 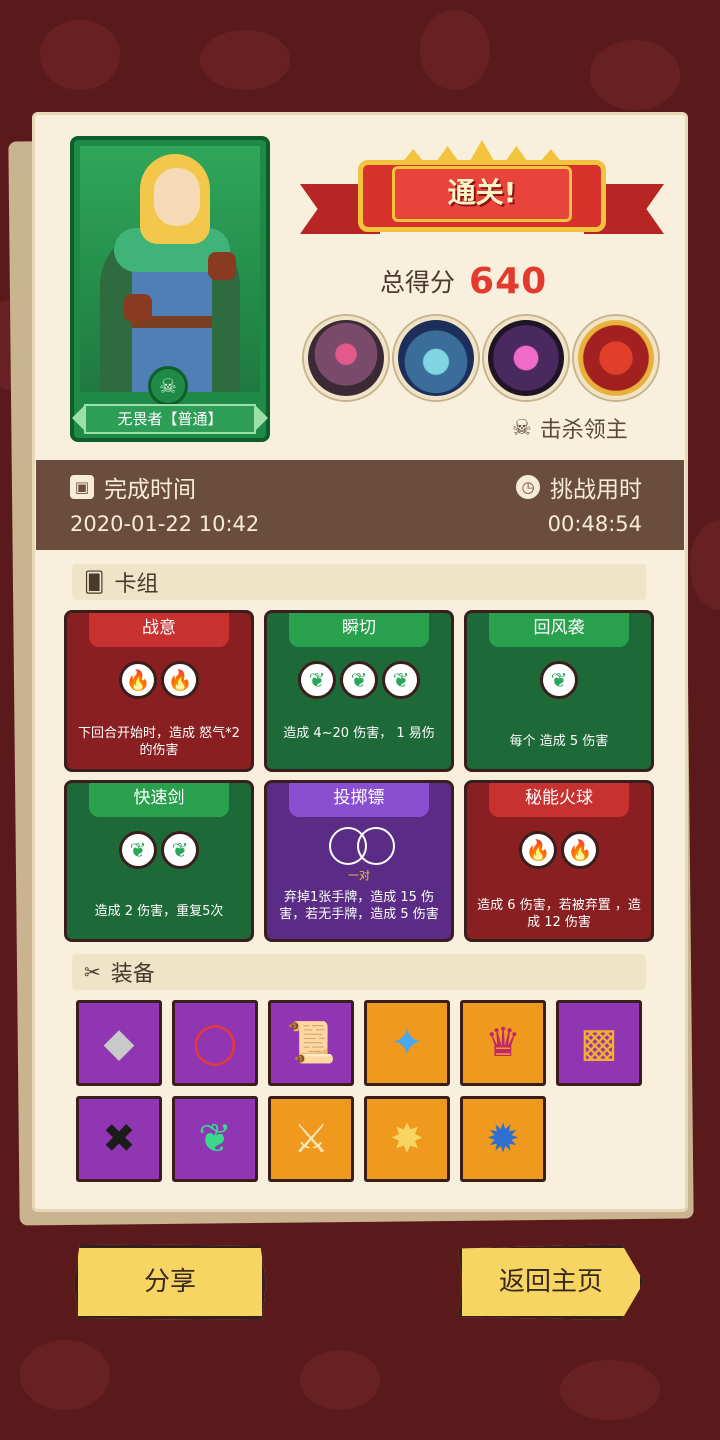 What do you see at coordinates (159, 628) in the screenshot?
I see `card-name: 战意` at bounding box center [159, 628].